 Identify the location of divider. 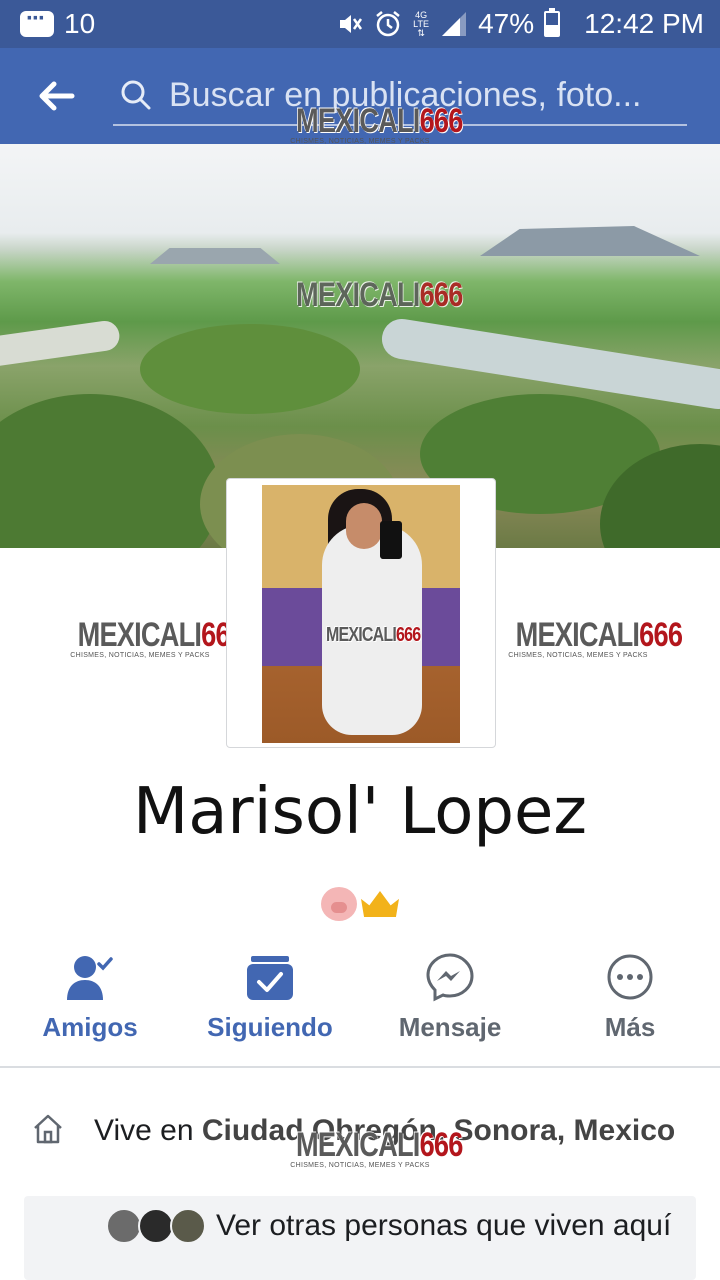
(360, 1067).